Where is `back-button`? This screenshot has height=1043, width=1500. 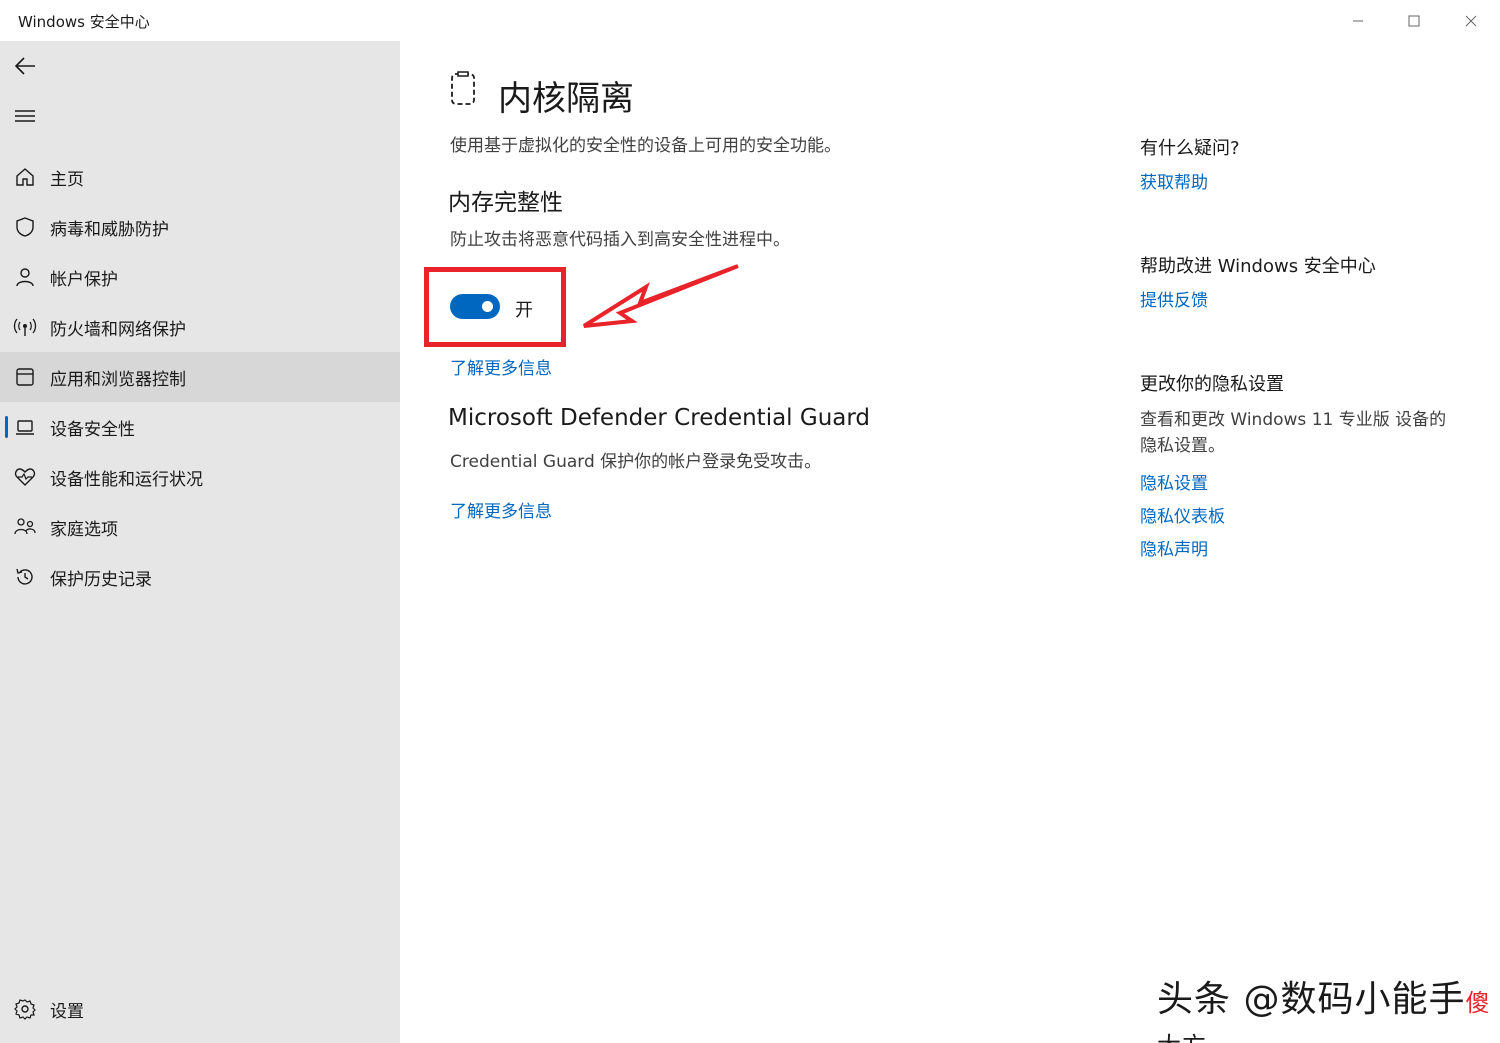
back-button is located at coordinates (25, 66).